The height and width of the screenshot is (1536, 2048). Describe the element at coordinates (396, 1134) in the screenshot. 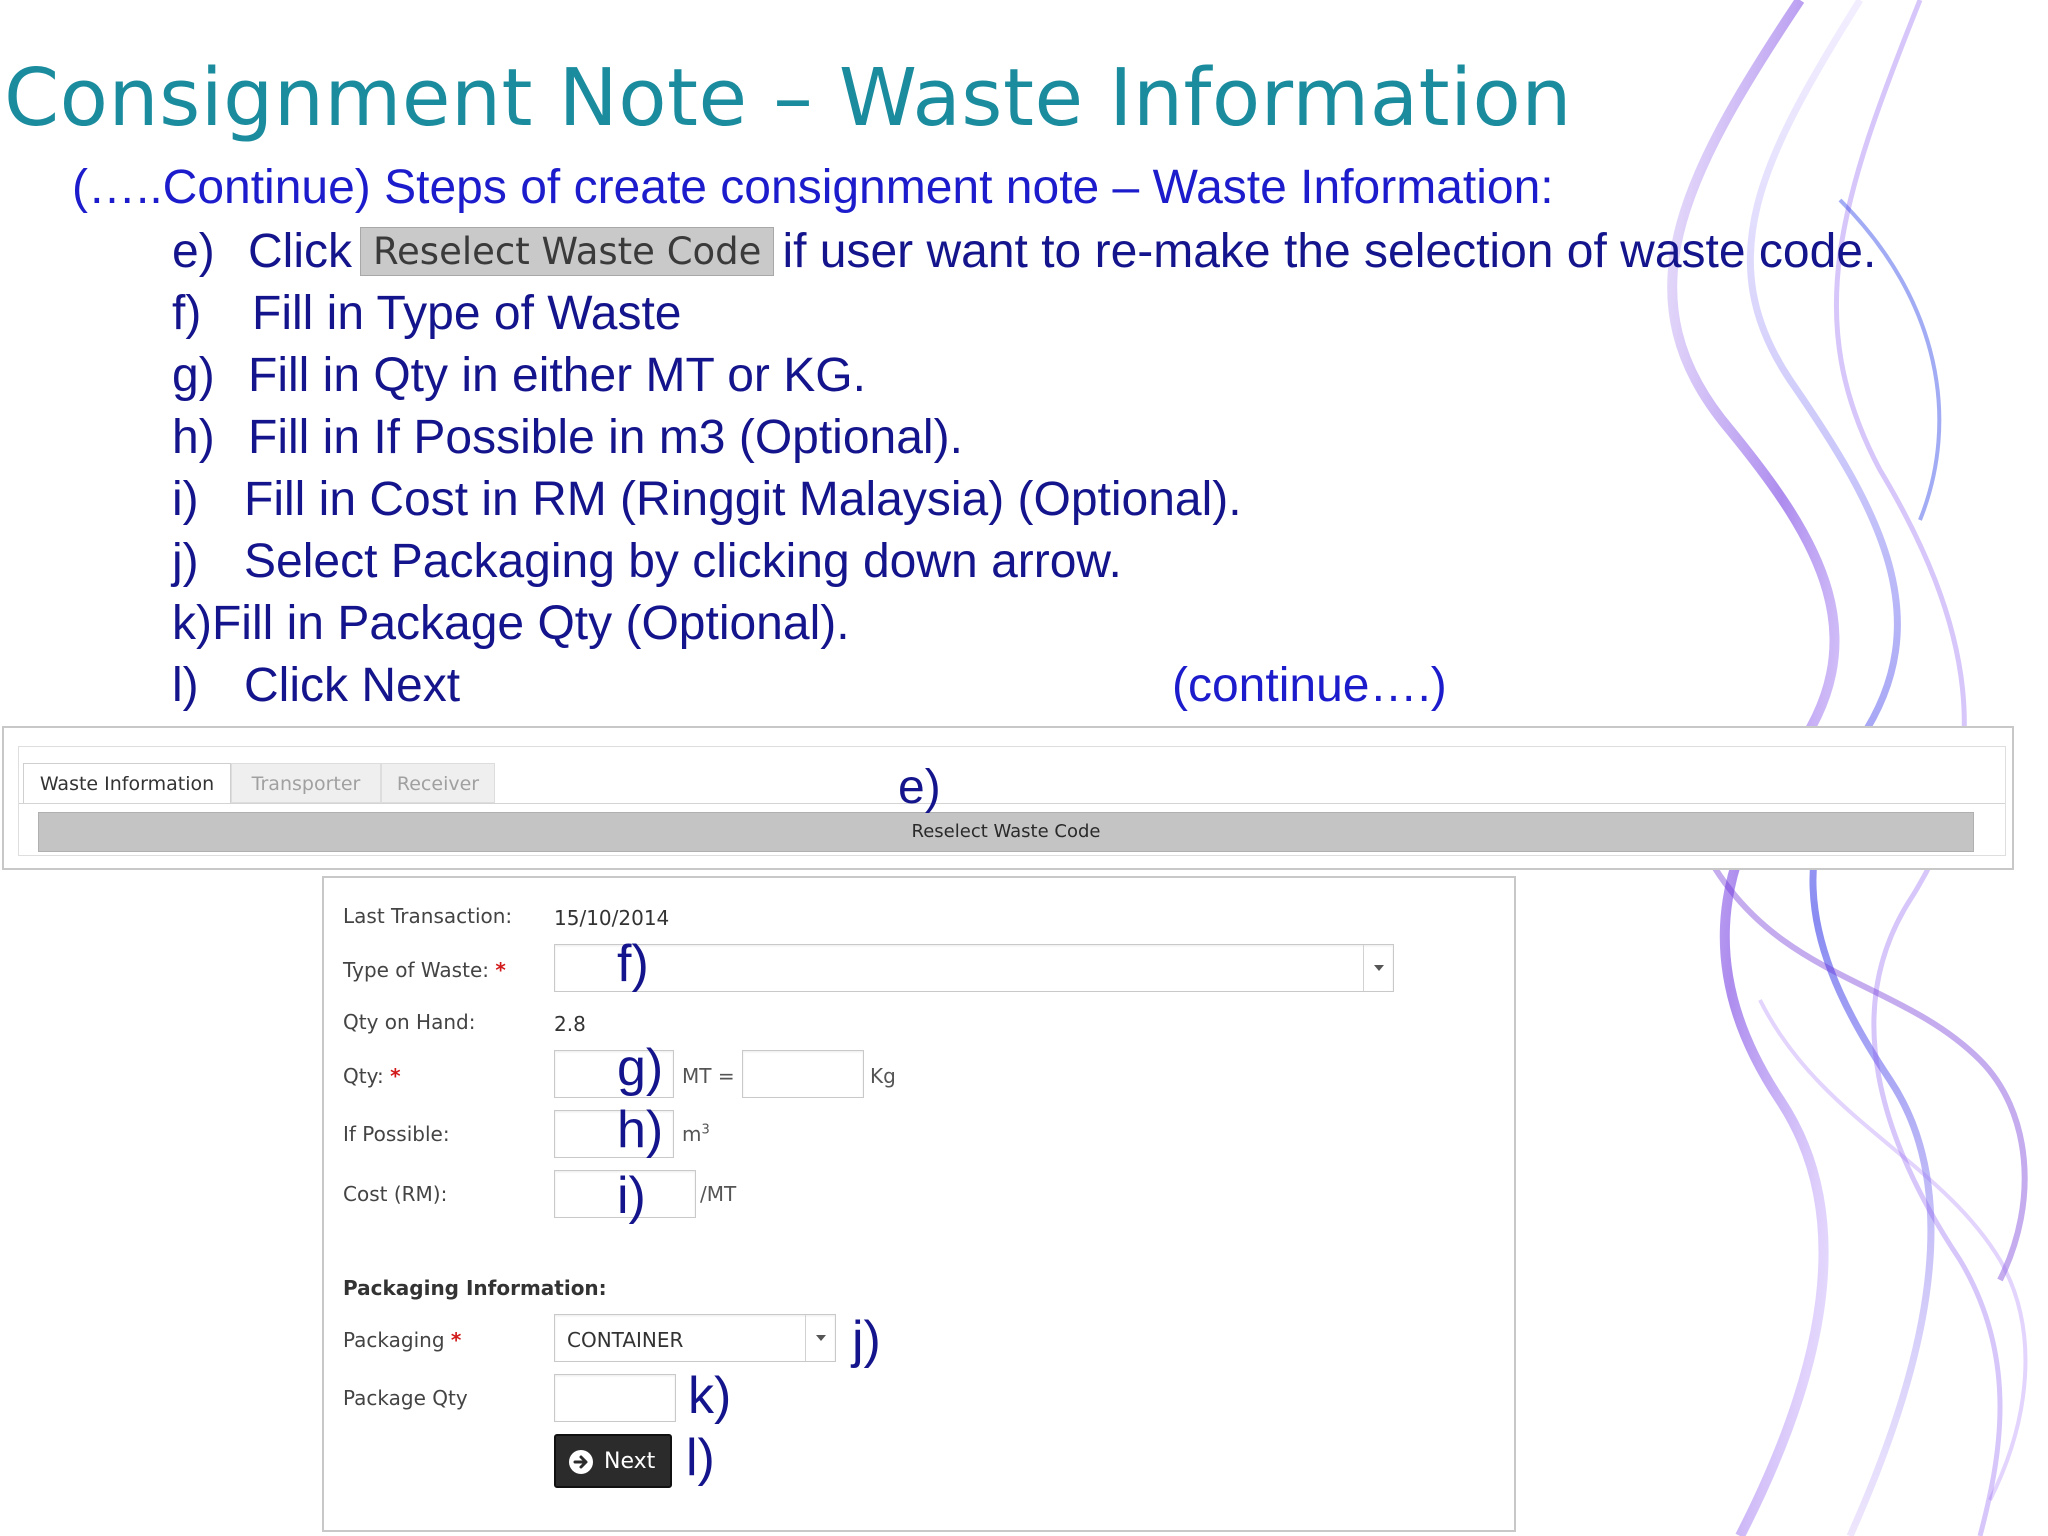

I see `if-possible-label: If Possible:` at that location.